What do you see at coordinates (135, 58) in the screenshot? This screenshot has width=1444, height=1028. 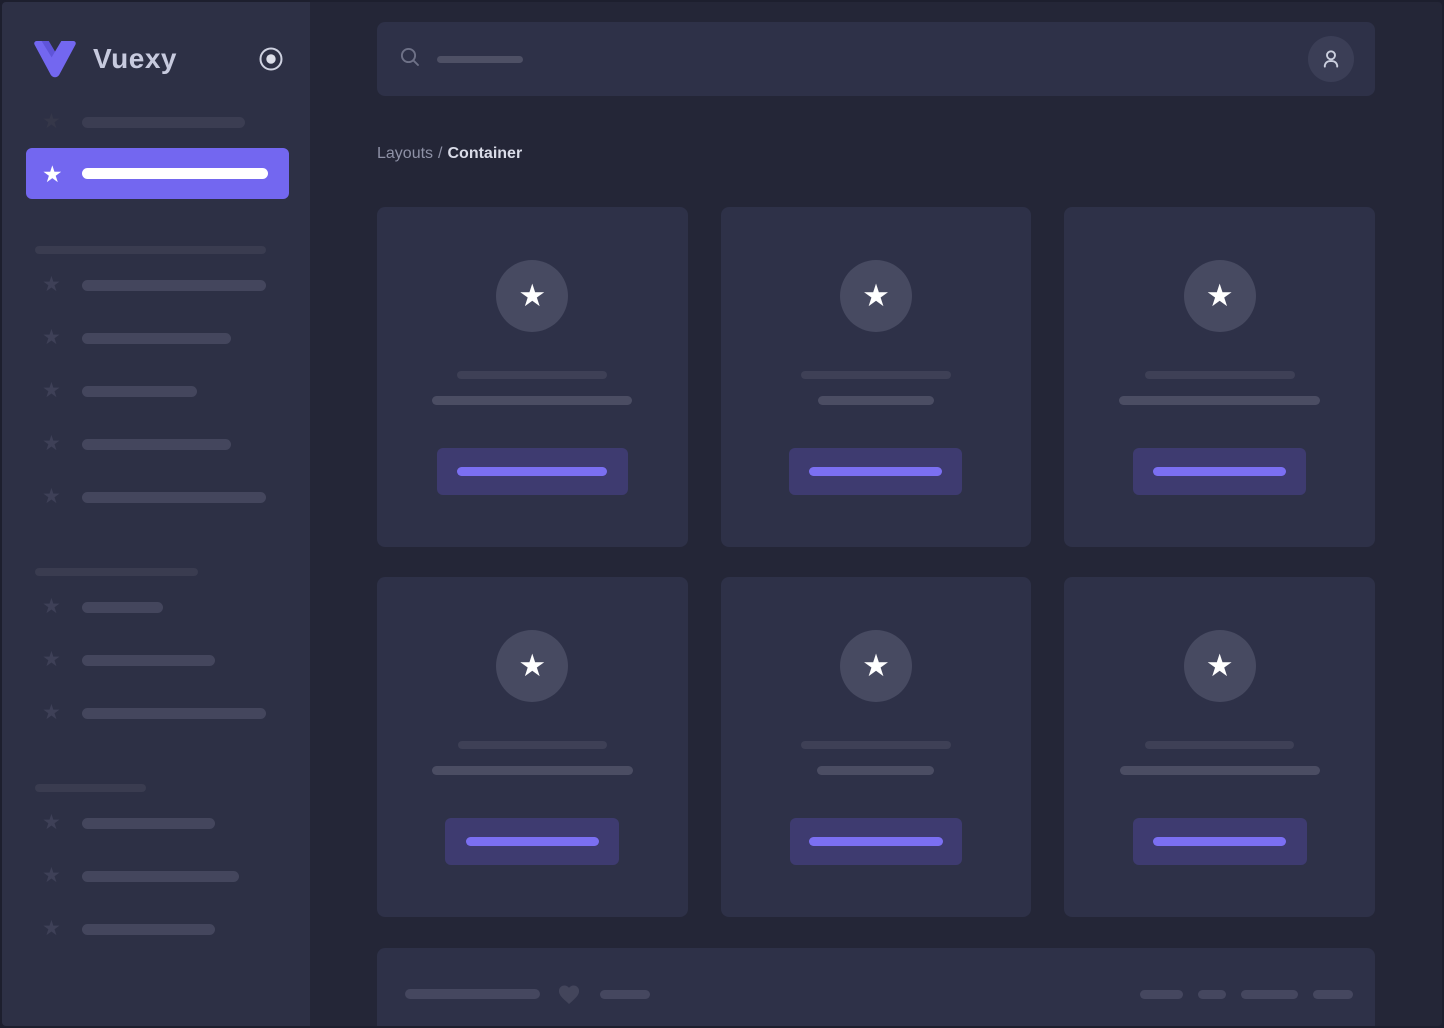 I see `brand-title: Vuexy` at bounding box center [135, 58].